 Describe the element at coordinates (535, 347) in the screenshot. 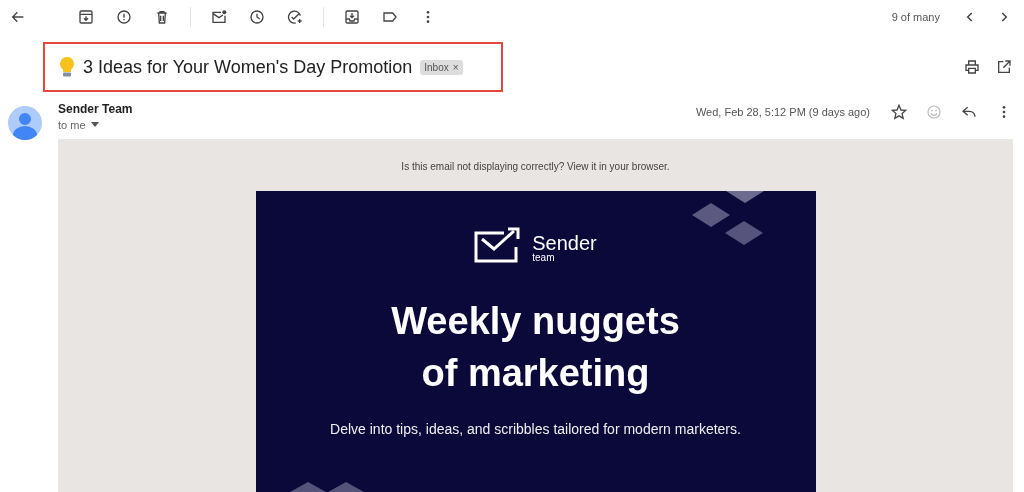

I see `headline: Weekly nuggets of marketing` at that location.